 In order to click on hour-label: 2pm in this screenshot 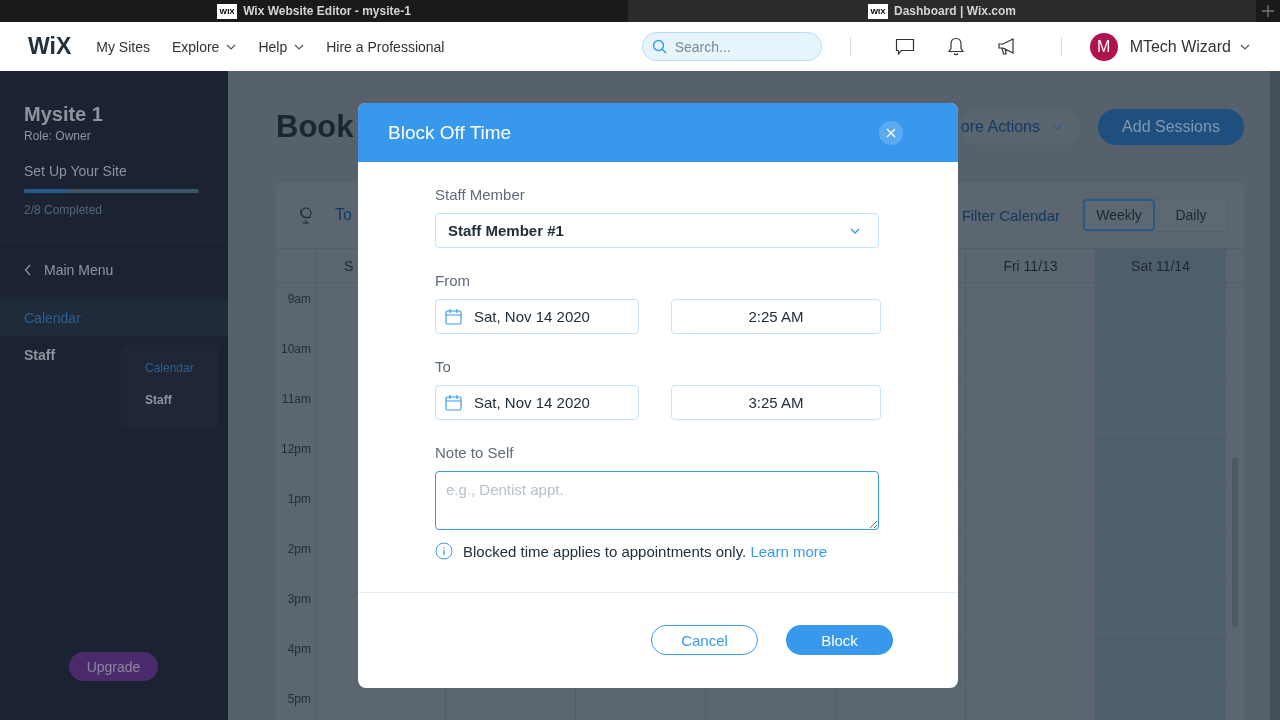, I will do `click(299, 549)`.